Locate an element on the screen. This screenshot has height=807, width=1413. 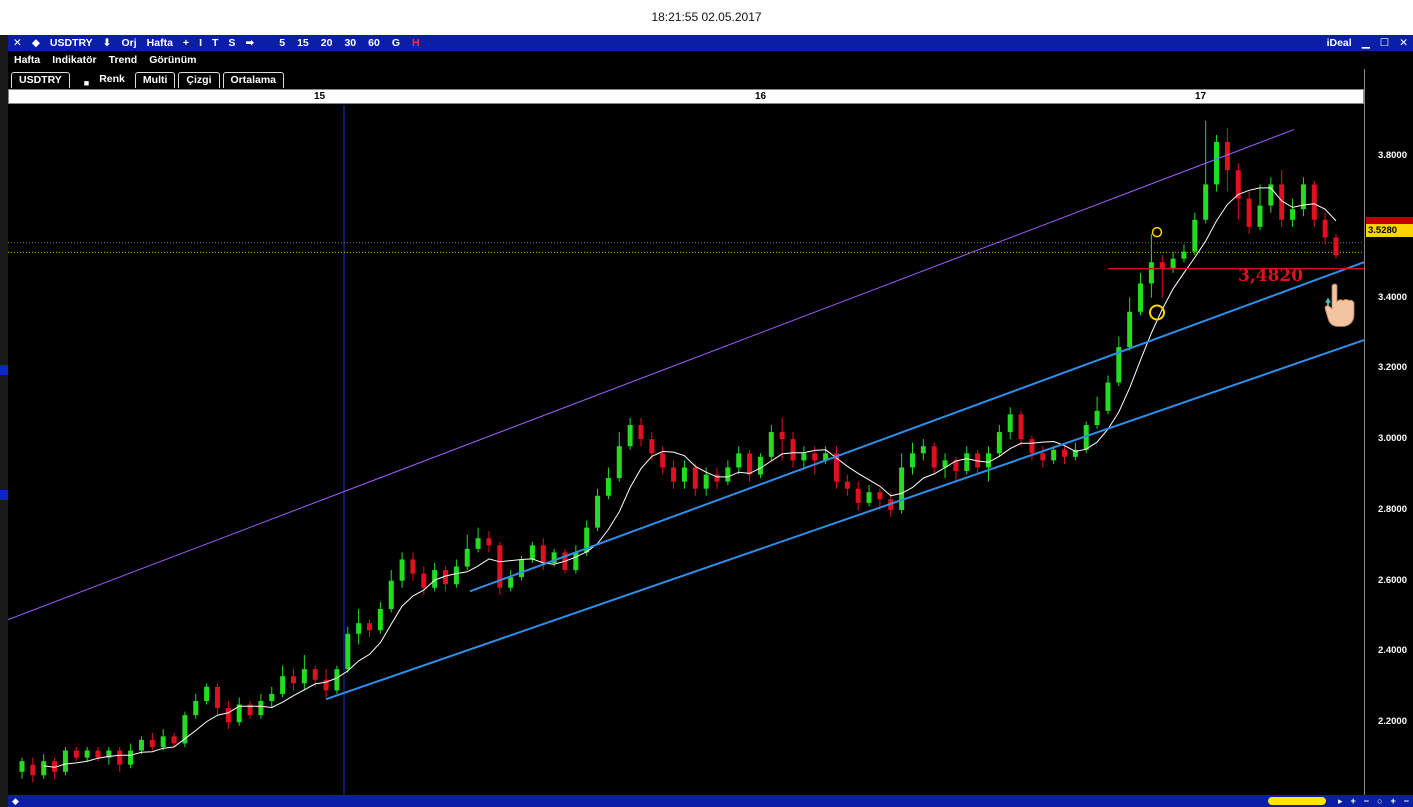
price-tick: 3.8000 is located at coordinates (1392, 156).